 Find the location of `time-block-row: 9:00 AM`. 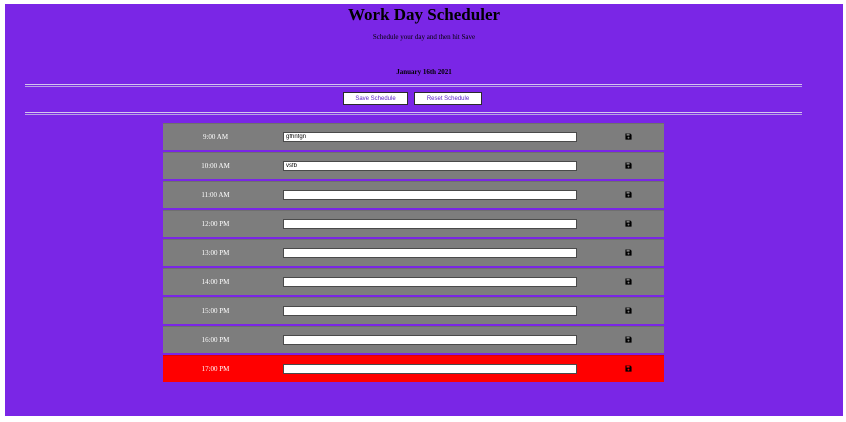

time-block-row: 9:00 AM is located at coordinates (413, 136).